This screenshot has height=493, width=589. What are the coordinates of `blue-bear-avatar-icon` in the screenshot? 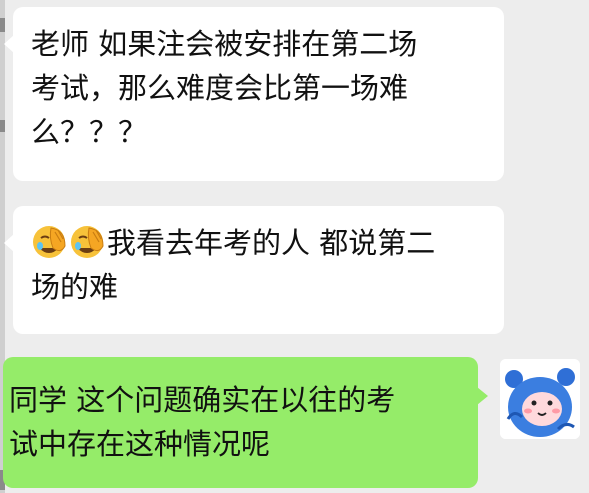 It's located at (540, 399).